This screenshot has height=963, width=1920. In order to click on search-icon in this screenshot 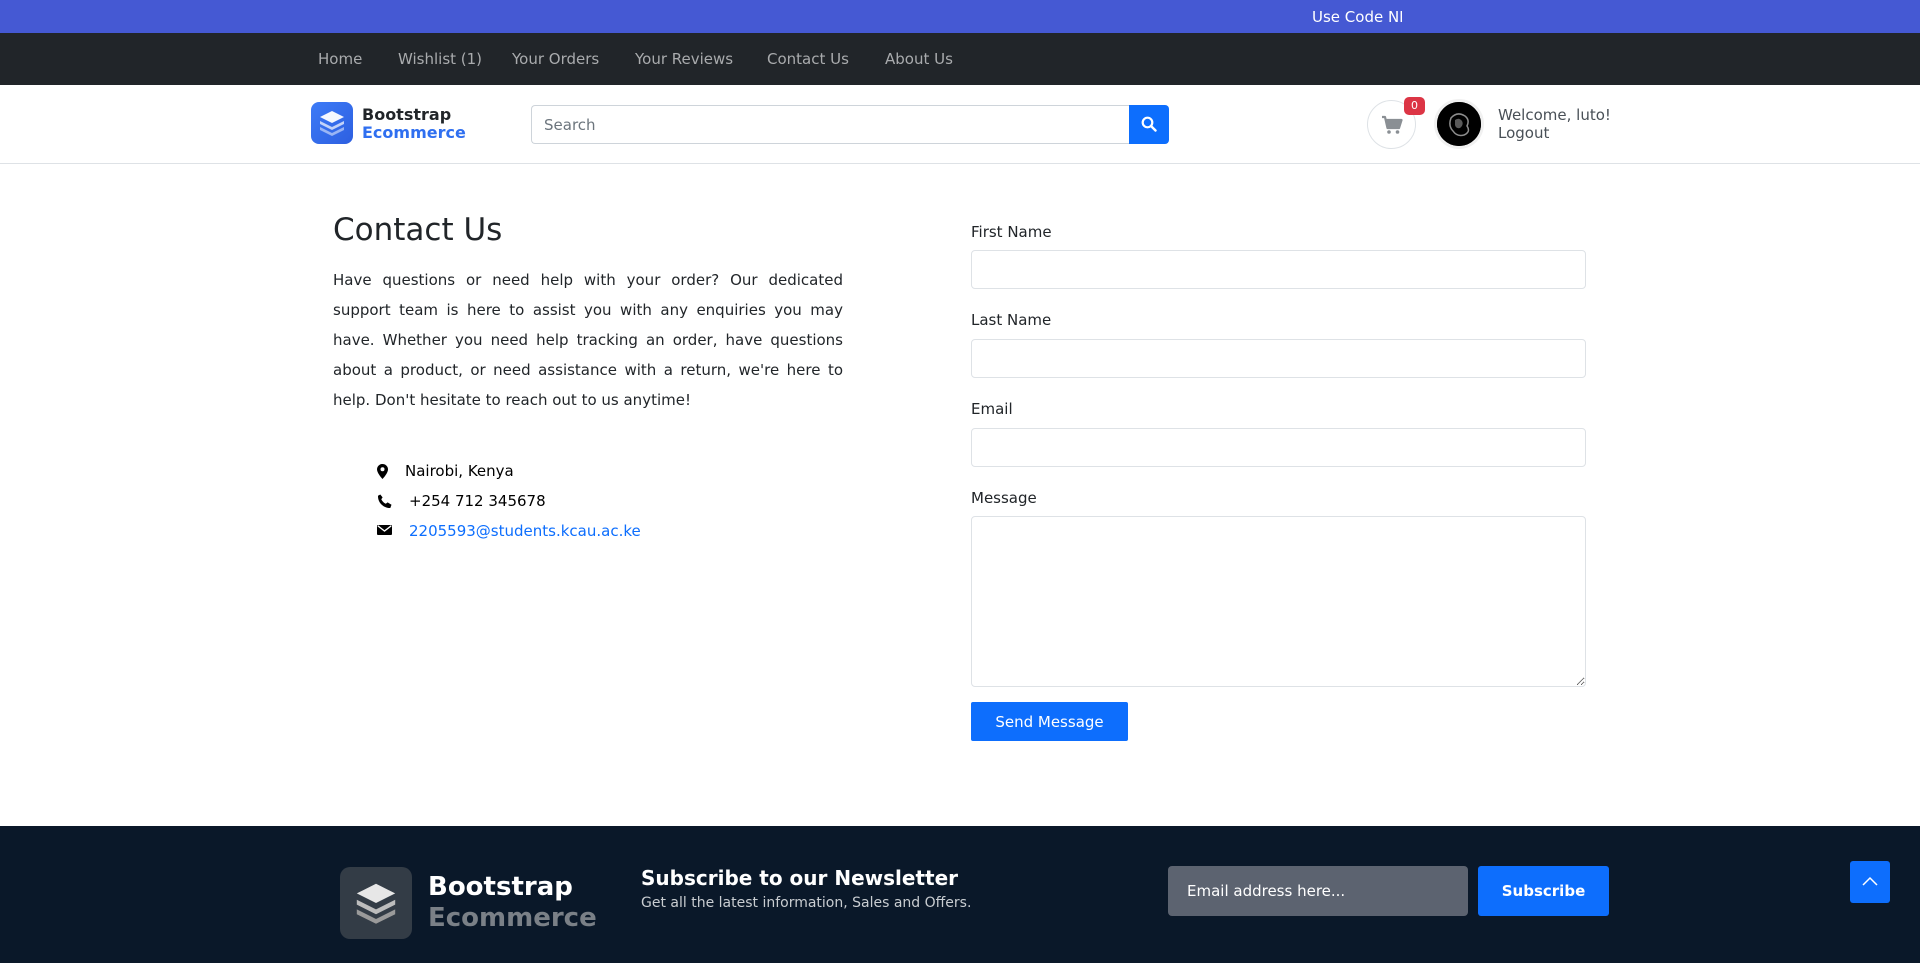, I will do `click(1149, 124)`.